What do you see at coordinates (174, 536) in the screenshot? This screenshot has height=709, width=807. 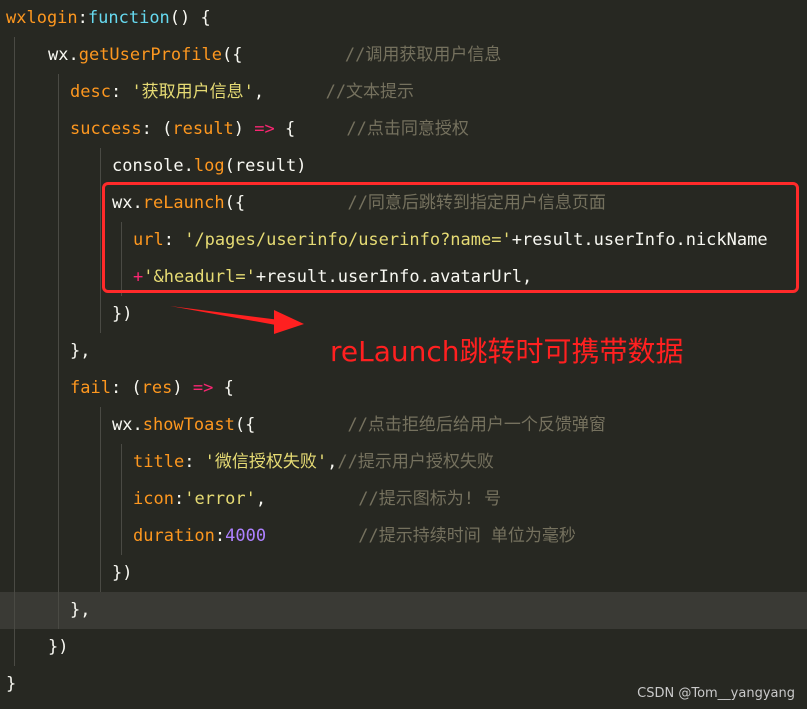 I see `code-token: duration` at bounding box center [174, 536].